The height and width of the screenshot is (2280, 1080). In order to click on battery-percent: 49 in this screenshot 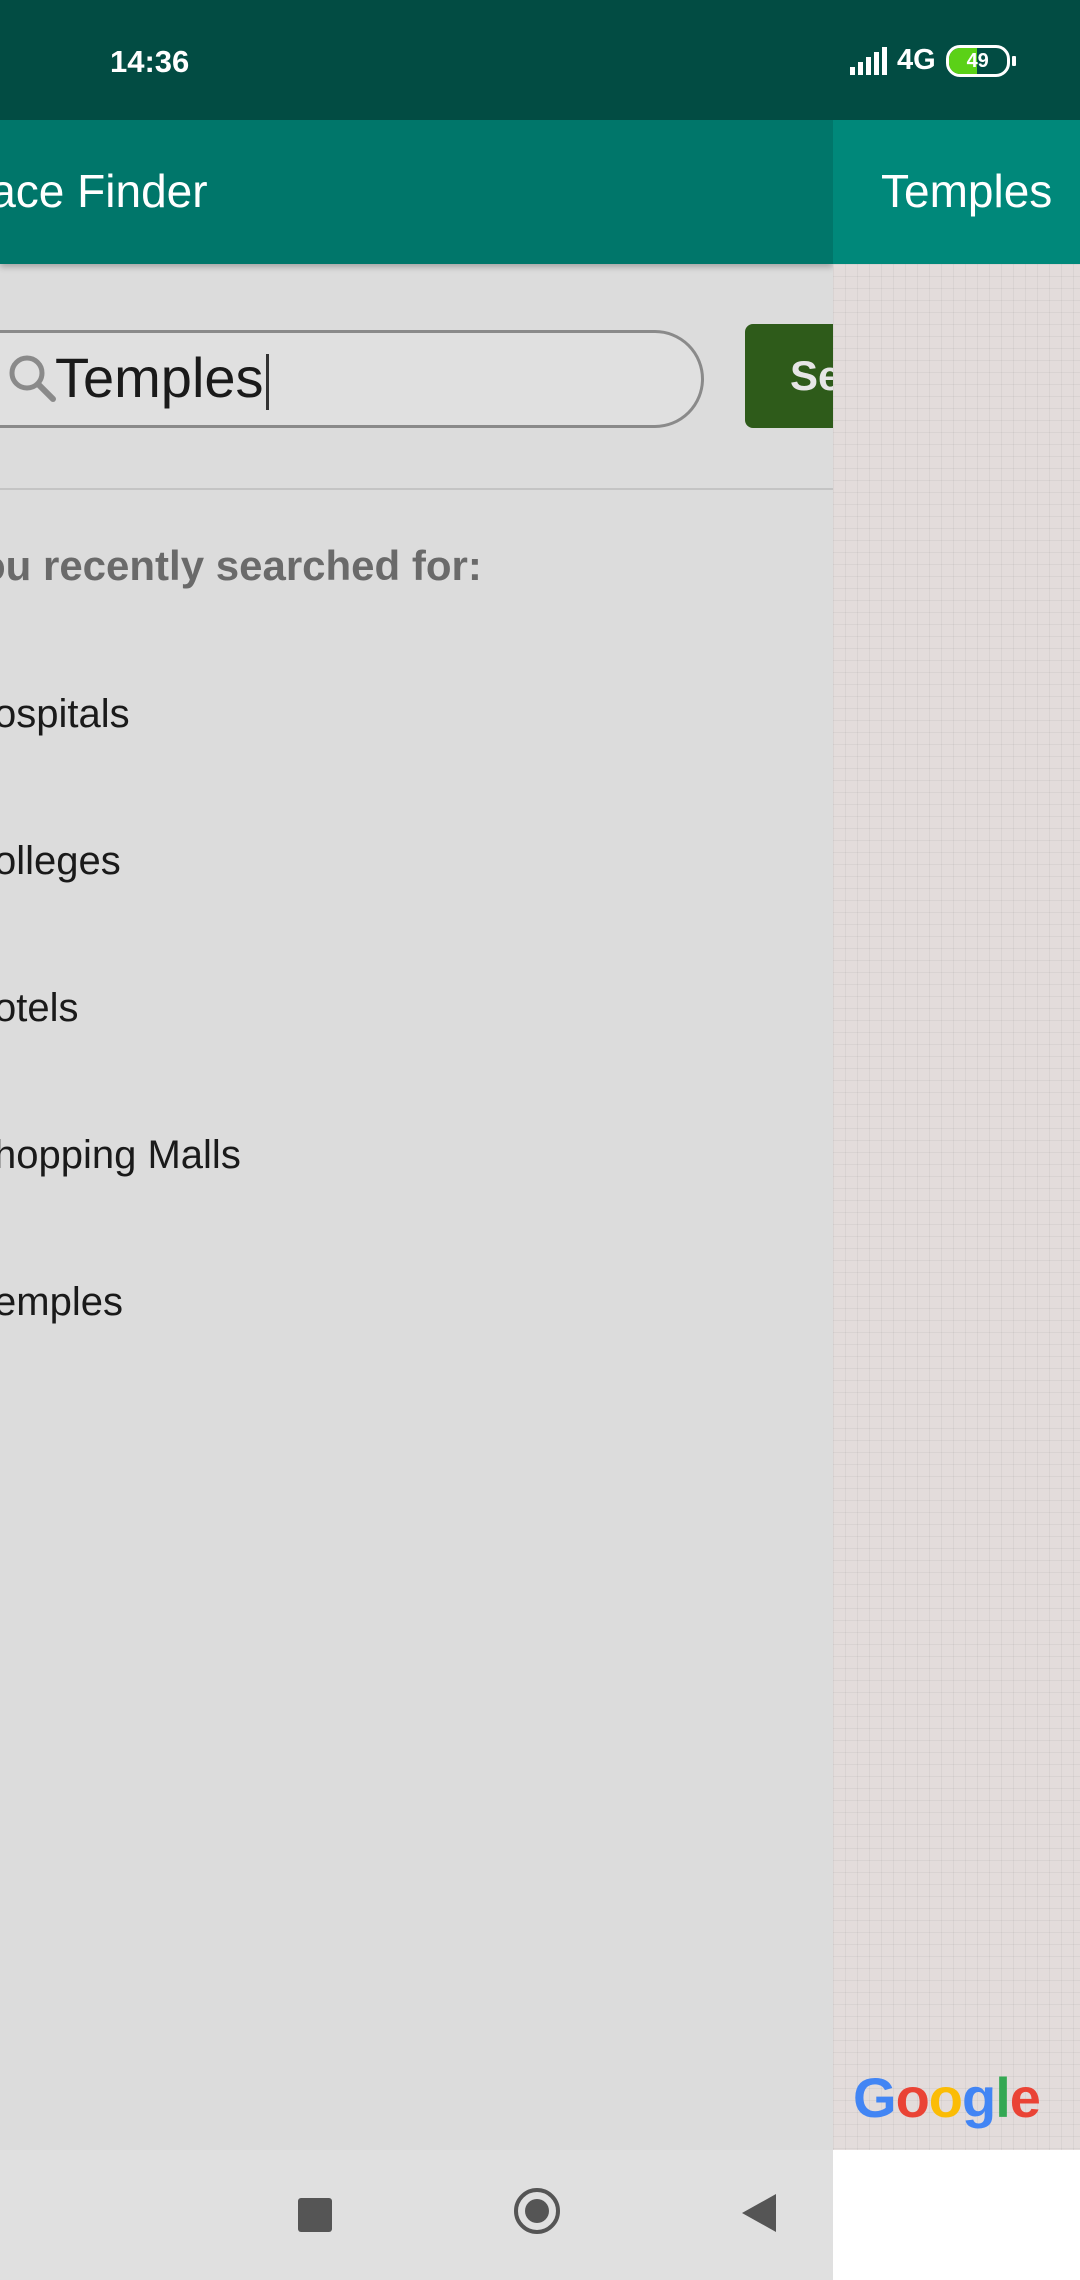, I will do `click(977, 60)`.